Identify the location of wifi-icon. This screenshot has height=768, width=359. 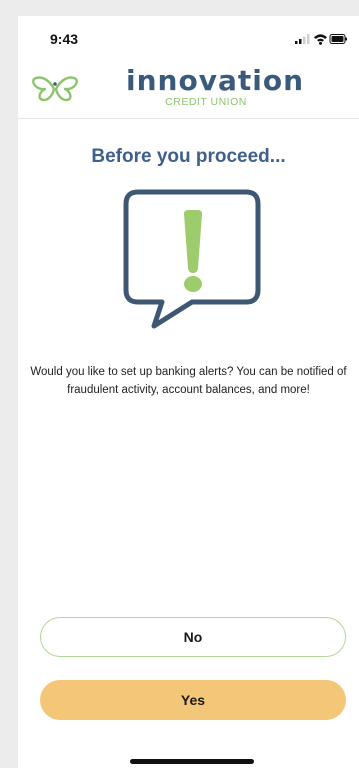
(320, 39).